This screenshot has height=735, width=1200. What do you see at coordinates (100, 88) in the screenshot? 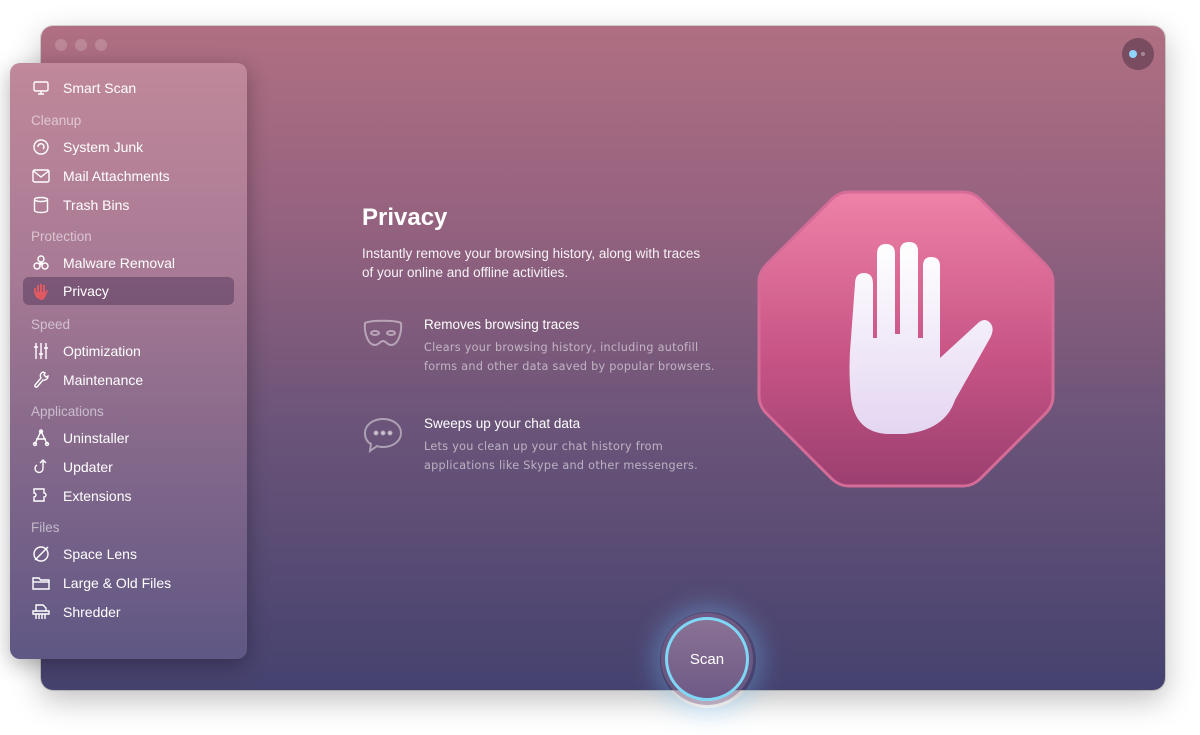
I see `sidebar-item-label: Smart Scan` at bounding box center [100, 88].